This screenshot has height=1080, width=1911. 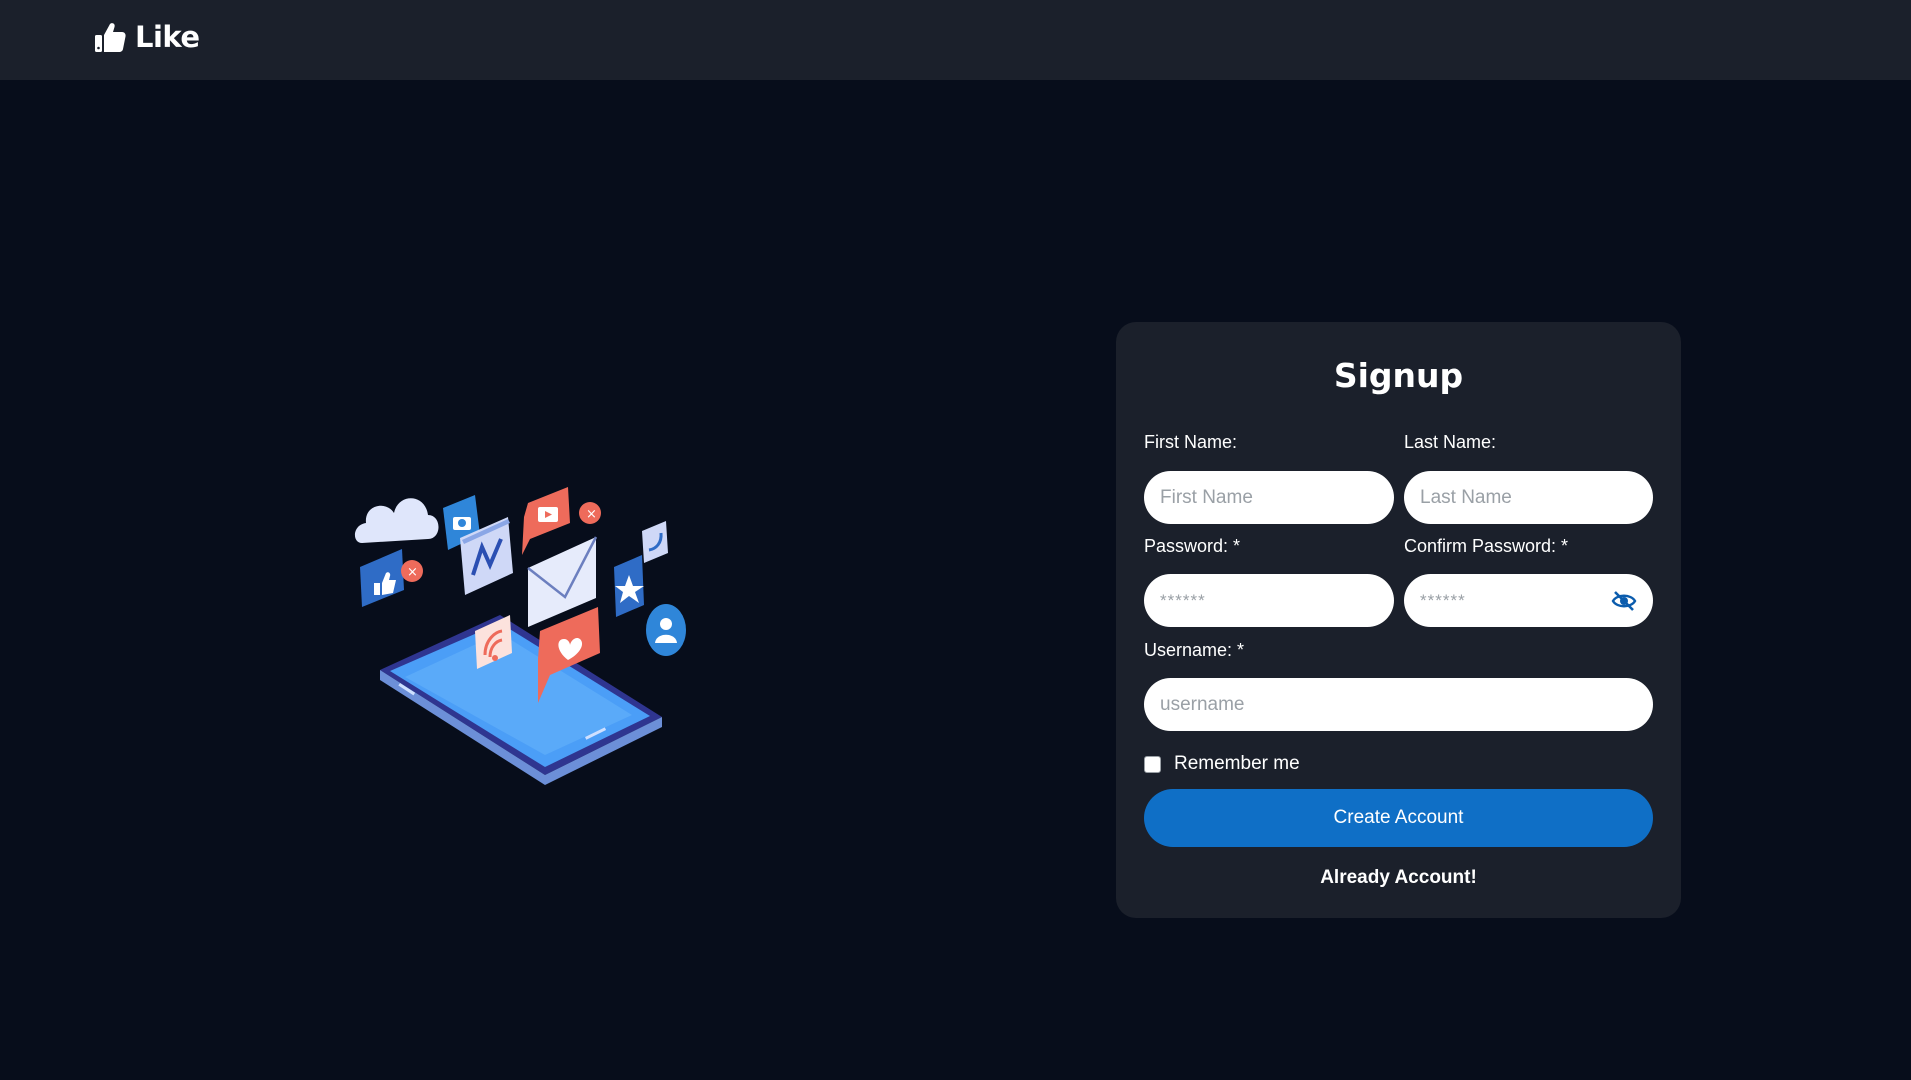 I want to click on last-name-label: Last Name:, so click(x=1450, y=442).